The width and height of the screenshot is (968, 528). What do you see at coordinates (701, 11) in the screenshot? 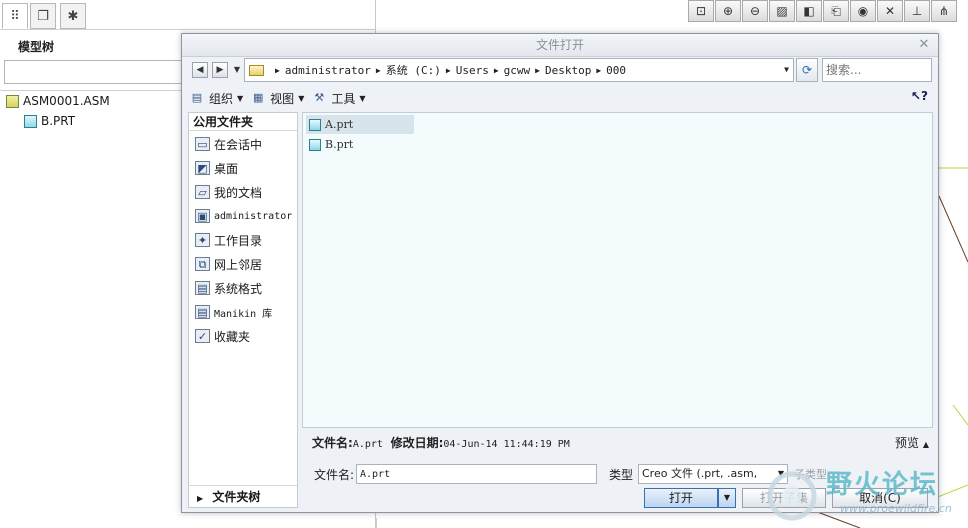
I see `zoom-fit-icon: ⊡` at bounding box center [701, 11].